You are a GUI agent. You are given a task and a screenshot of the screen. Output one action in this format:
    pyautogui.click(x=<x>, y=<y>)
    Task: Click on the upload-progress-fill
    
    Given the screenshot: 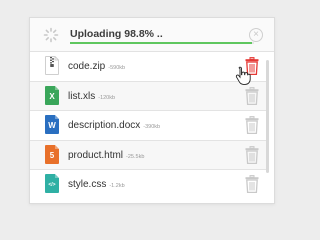 What is the action you would take?
    pyautogui.click(x=161, y=43)
    